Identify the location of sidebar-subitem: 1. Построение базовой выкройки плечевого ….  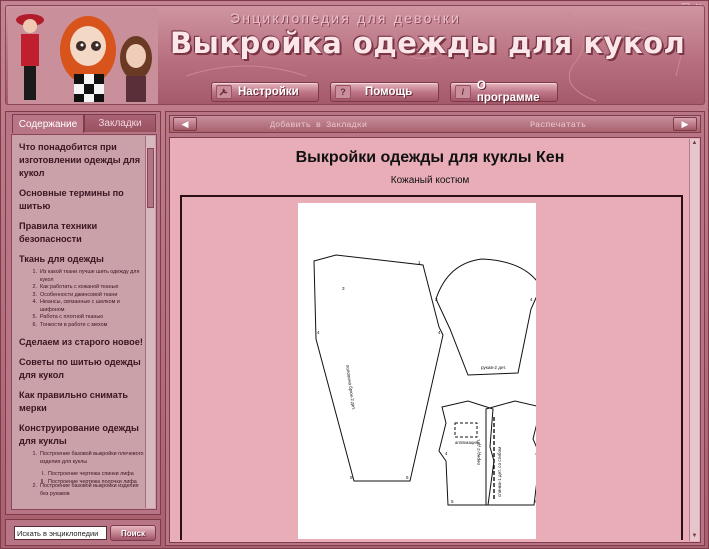
(86, 458).